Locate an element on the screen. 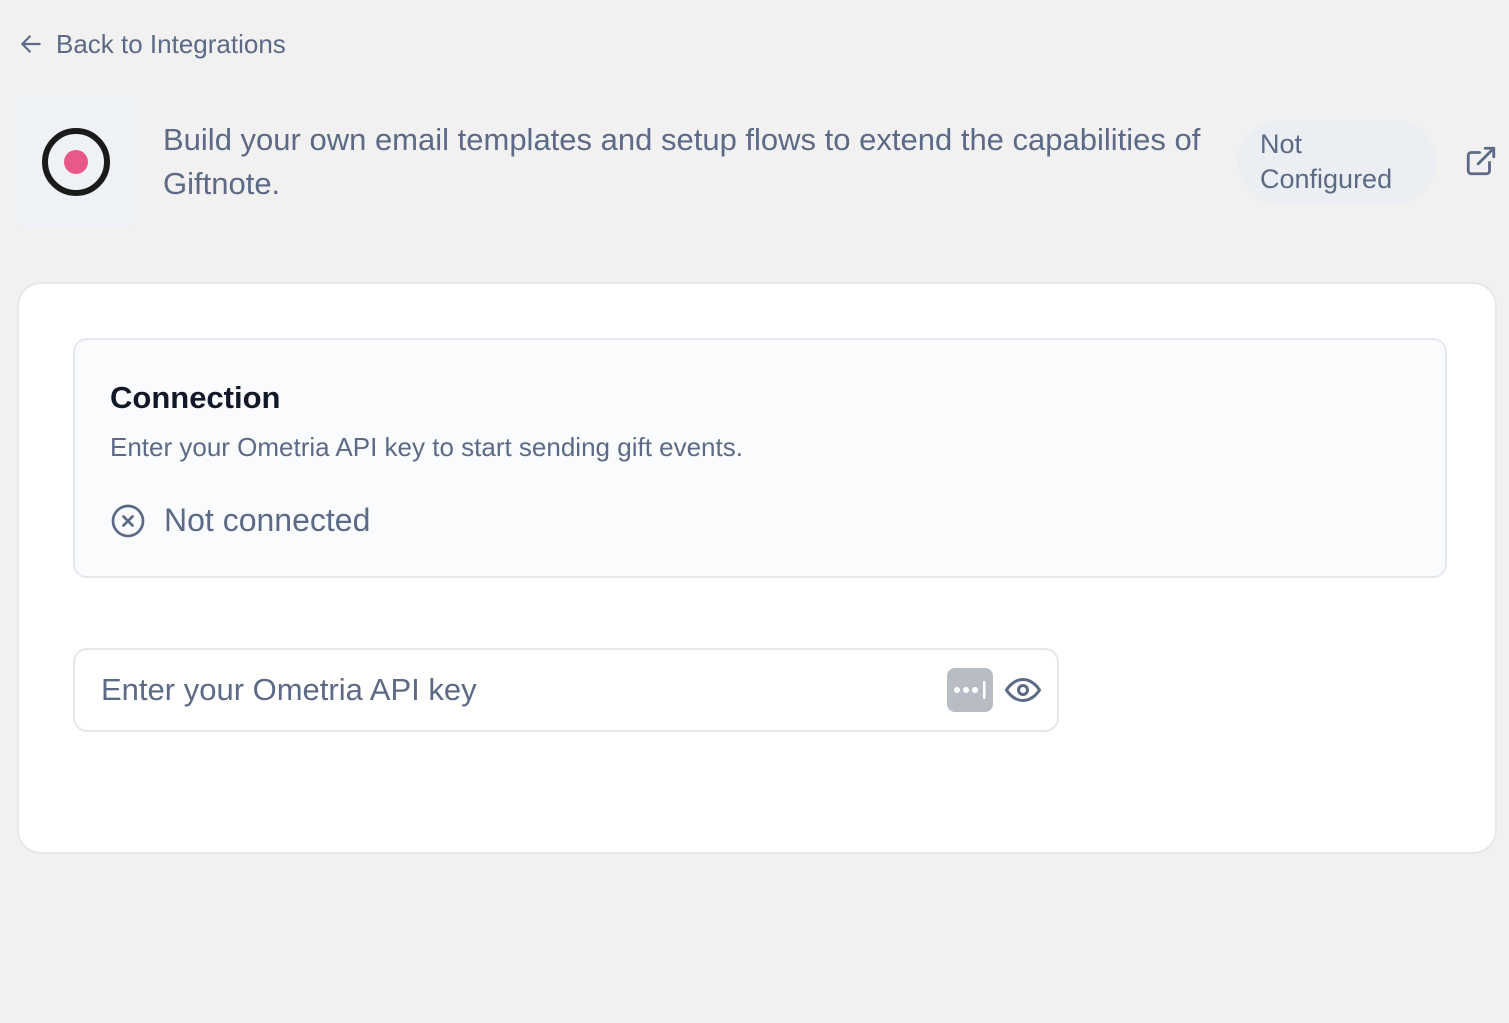  back-to-integrations-link: Back to Integrations is located at coordinates (152, 44).